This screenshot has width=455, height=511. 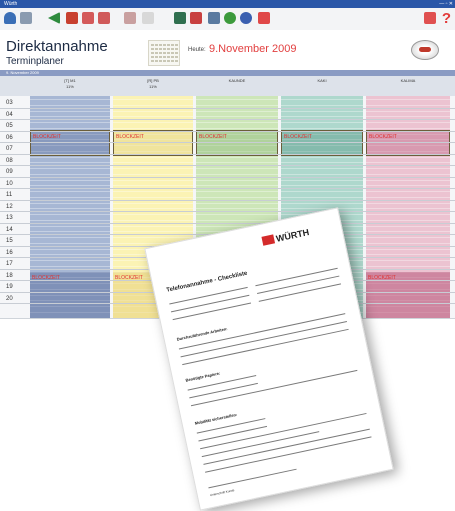 What do you see at coordinates (153, 84) in the screenshot?
I see `column-header: [R] PB 11%` at bounding box center [153, 84].